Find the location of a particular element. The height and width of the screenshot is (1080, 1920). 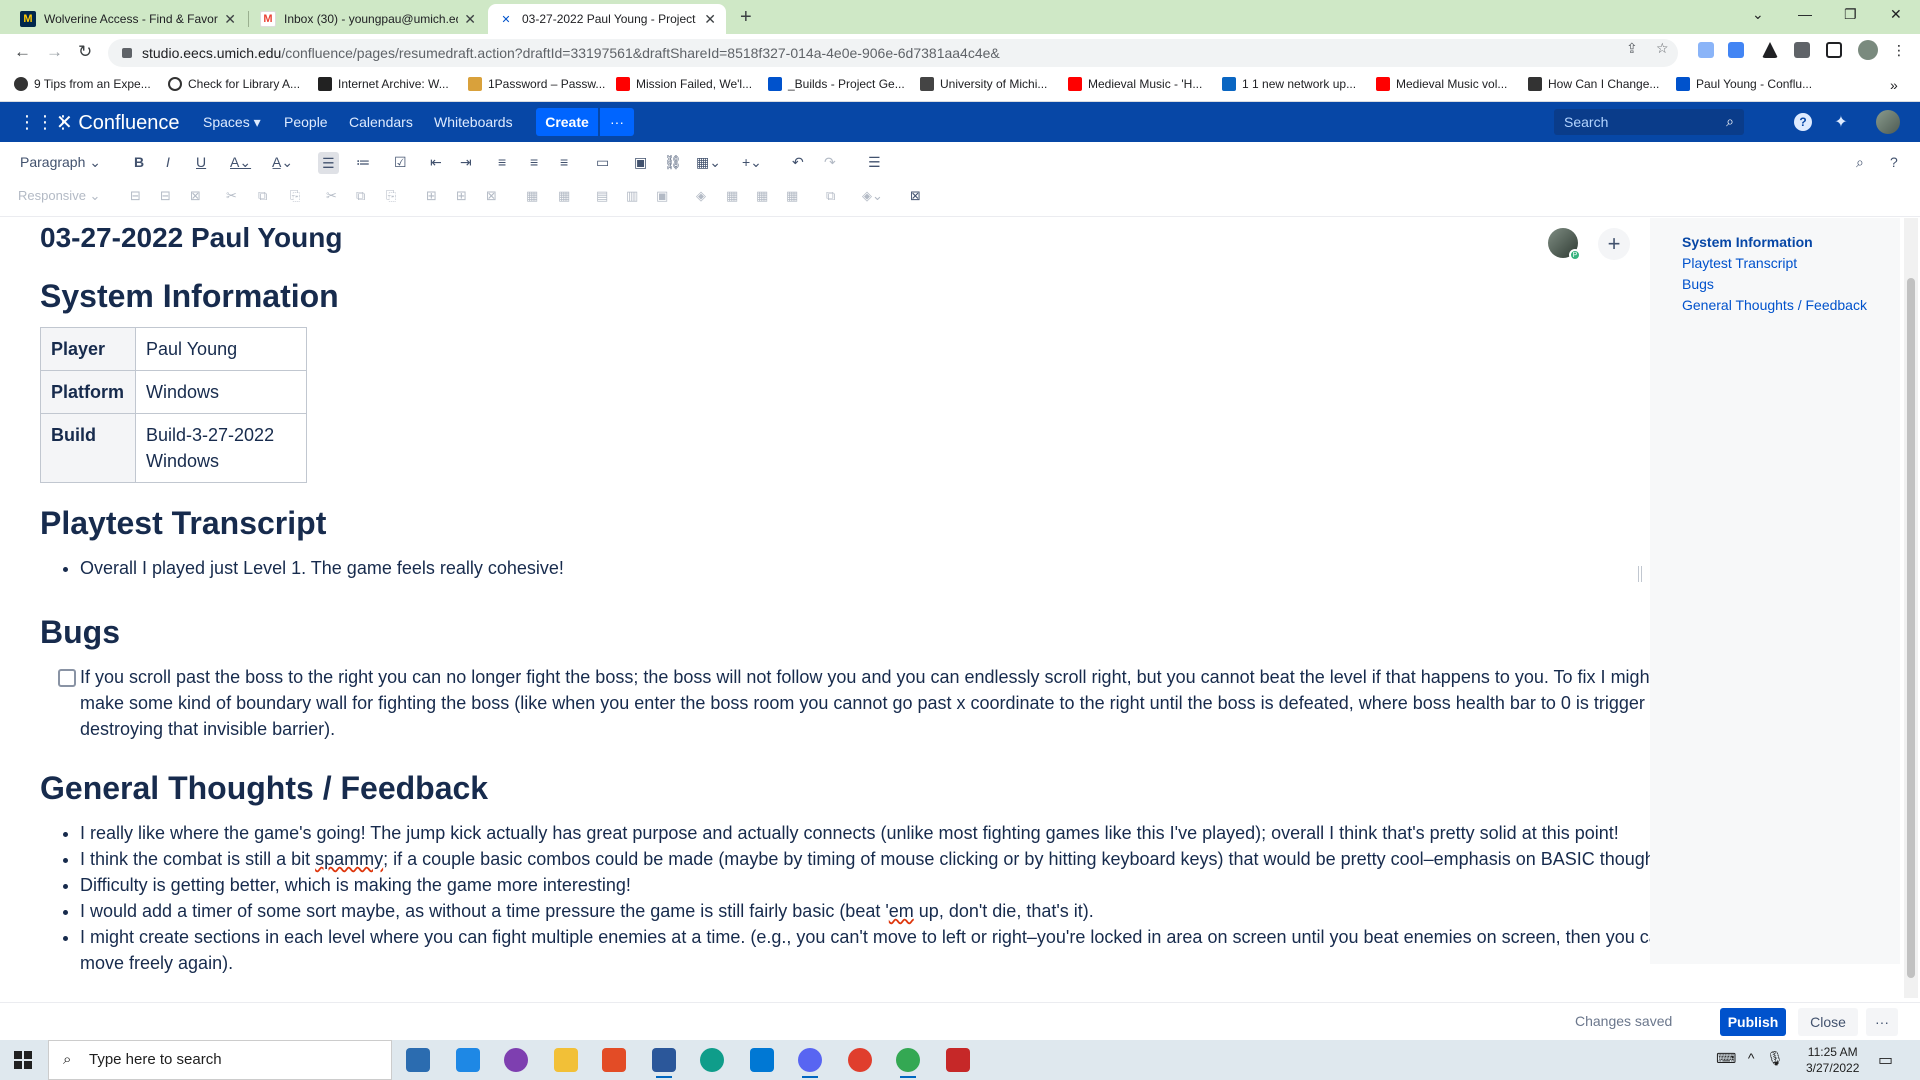

resize-handle is located at coordinates (1640, 574).